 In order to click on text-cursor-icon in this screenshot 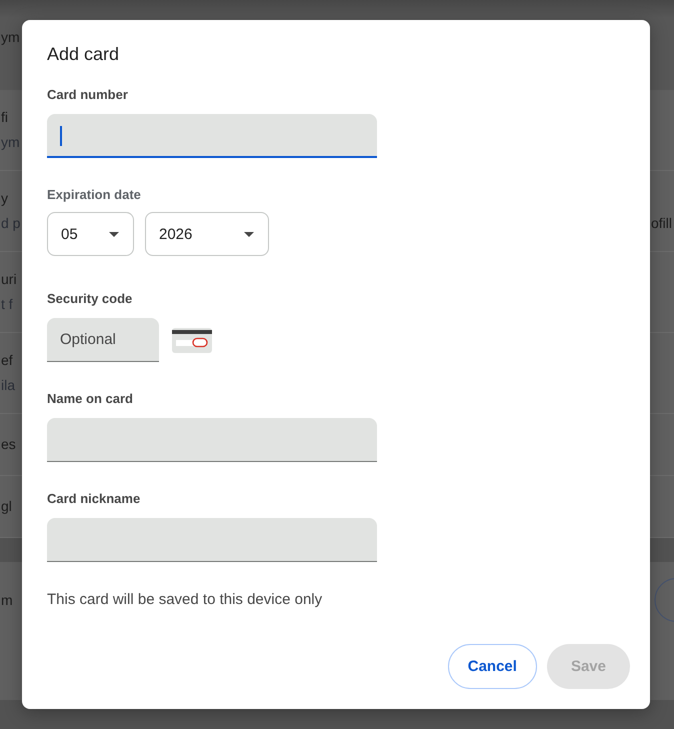, I will do `click(61, 136)`.